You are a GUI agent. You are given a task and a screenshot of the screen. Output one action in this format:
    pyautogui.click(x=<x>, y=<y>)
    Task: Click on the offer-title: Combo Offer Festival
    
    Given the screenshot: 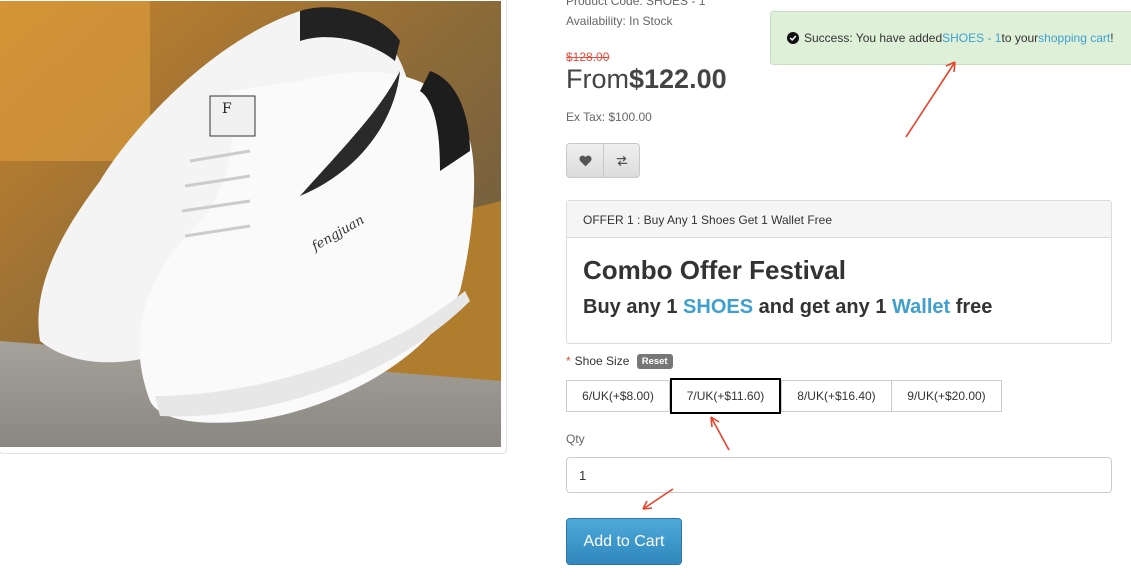 What is the action you would take?
    pyautogui.click(x=714, y=270)
    